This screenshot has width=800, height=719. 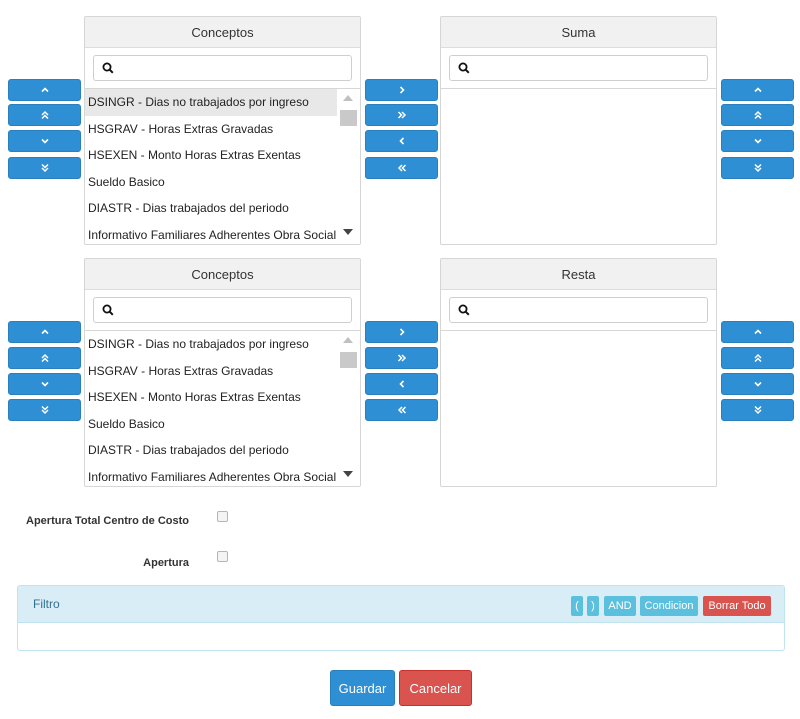 I want to click on suma-move-up-button, so click(x=757, y=90).